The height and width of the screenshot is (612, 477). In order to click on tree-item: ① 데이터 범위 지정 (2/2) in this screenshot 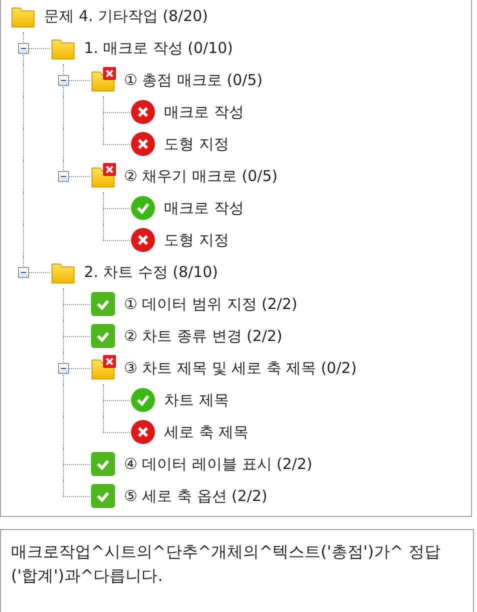, I will do `click(211, 304)`.